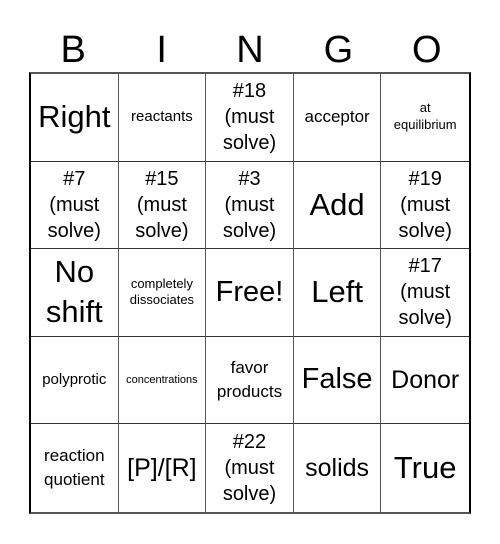 The image size is (500, 544). What do you see at coordinates (425, 266) in the screenshot?
I see `cell-text-line: #17` at bounding box center [425, 266].